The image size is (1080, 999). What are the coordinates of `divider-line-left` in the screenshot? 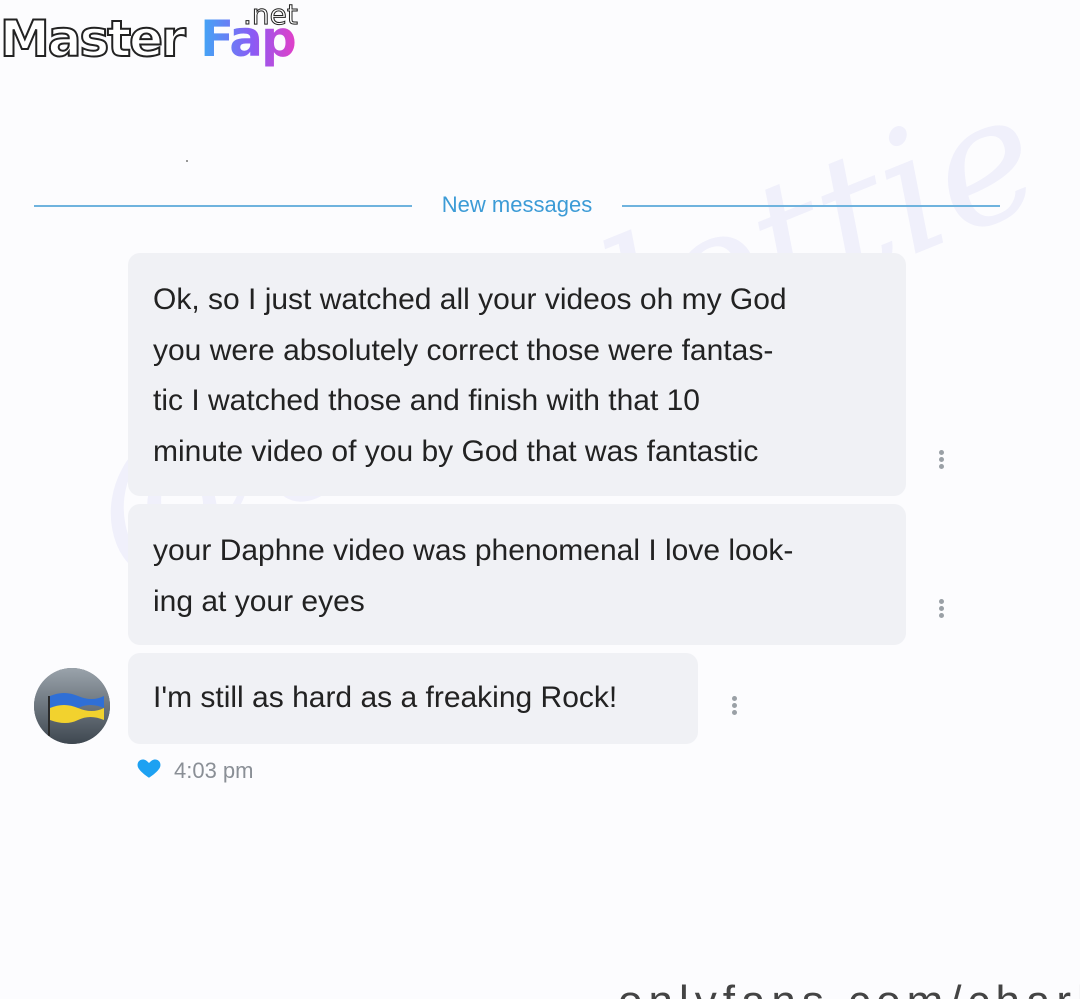 It's located at (223, 206).